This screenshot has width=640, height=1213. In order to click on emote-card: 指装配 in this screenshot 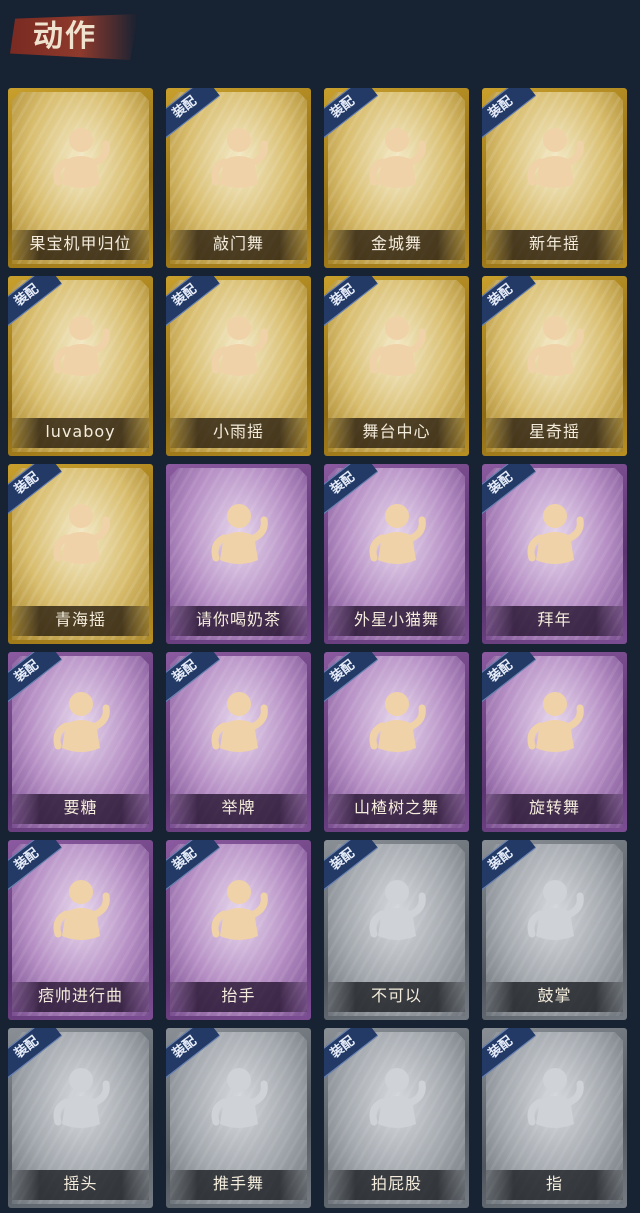, I will do `click(554, 1118)`.